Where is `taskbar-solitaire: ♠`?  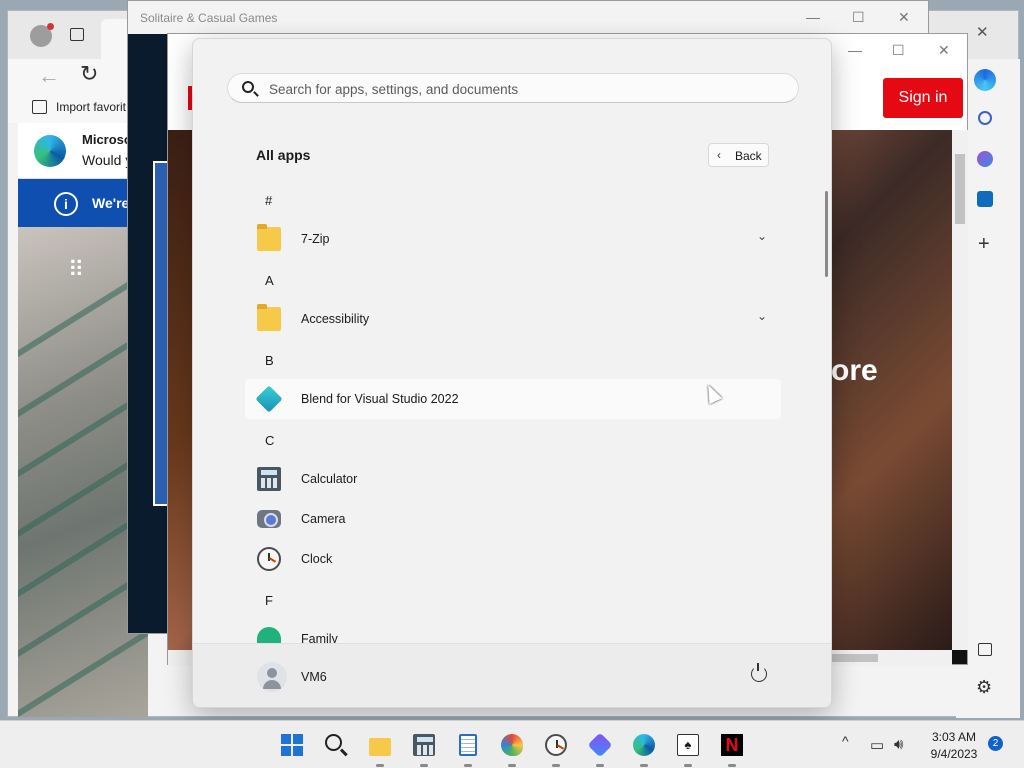
taskbar-solitaire: ♠ is located at coordinates (688, 748).